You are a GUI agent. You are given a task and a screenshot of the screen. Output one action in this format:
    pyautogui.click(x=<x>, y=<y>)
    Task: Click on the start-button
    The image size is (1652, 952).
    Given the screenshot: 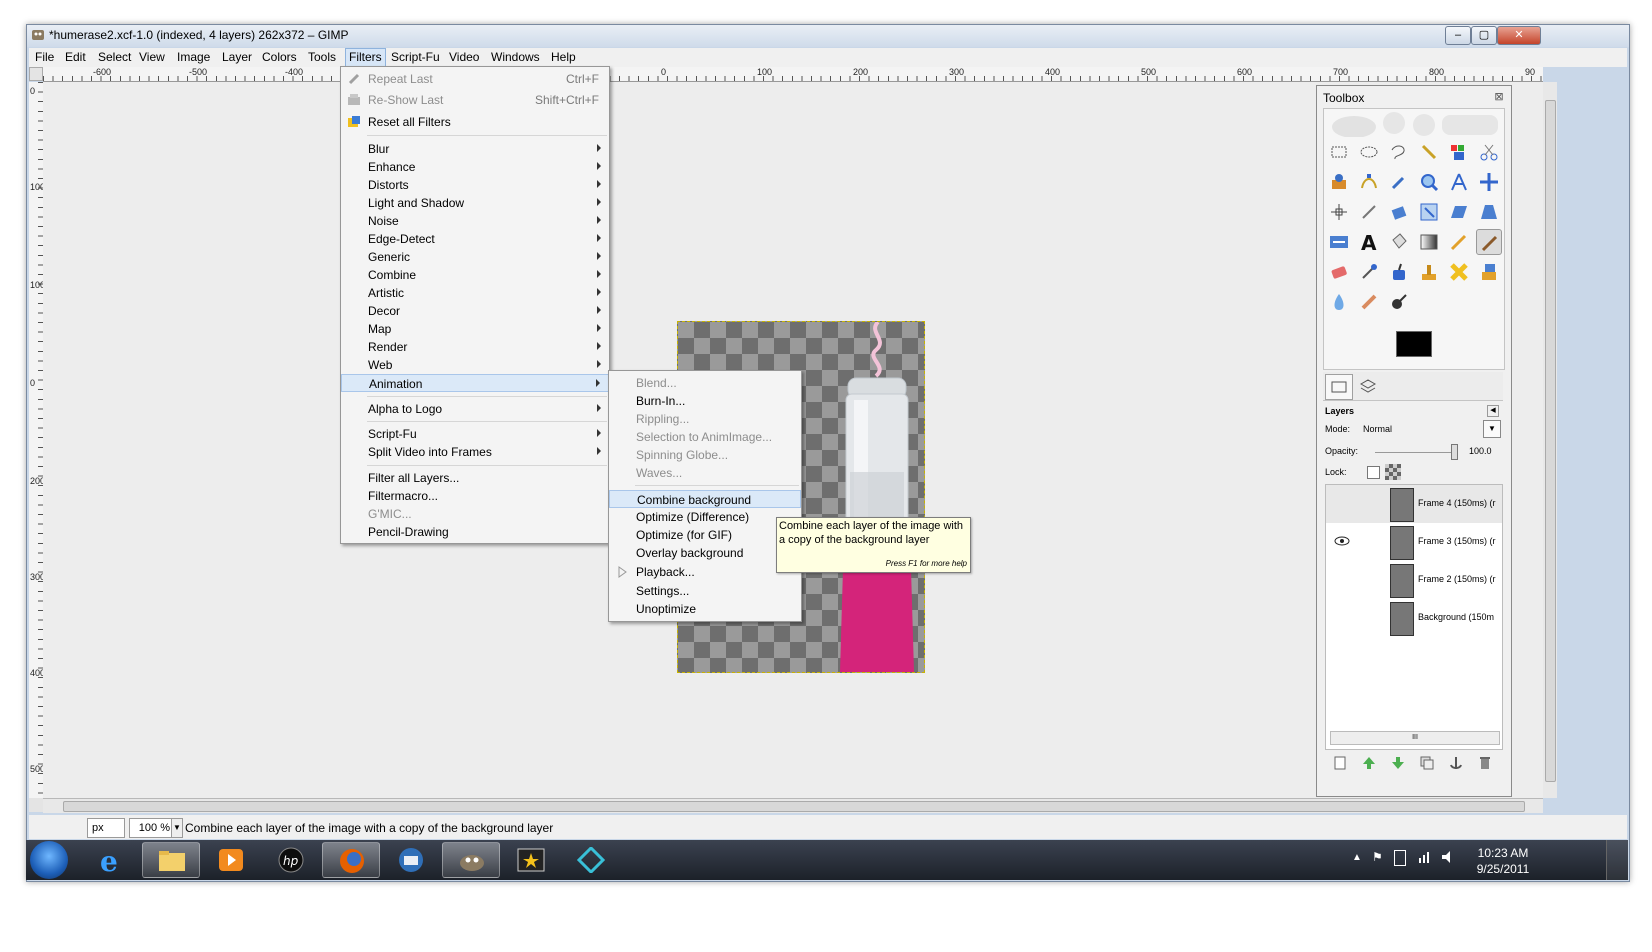 What is the action you would take?
    pyautogui.click(x=49, y=860)
    